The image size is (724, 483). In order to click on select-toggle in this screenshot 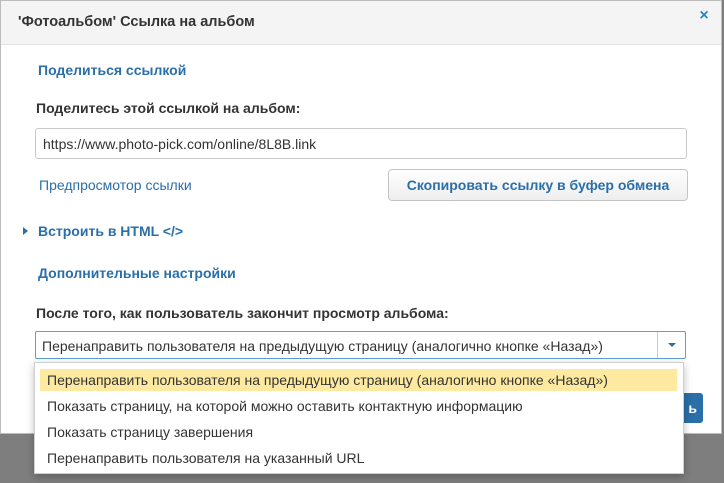, I will do `click(671, 345)`.